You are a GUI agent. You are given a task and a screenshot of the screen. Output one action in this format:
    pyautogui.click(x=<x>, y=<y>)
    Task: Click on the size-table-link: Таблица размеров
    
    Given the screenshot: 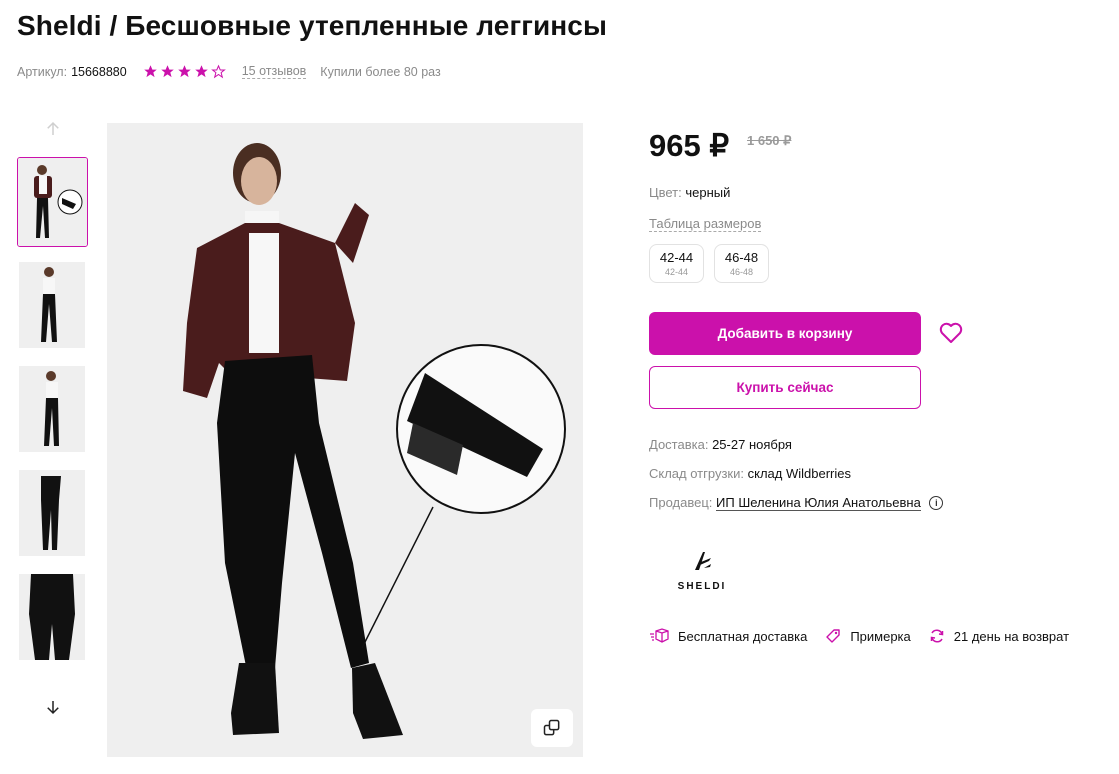 What is the action you would take?
    pyautogui.click(x=705, y=224)
    